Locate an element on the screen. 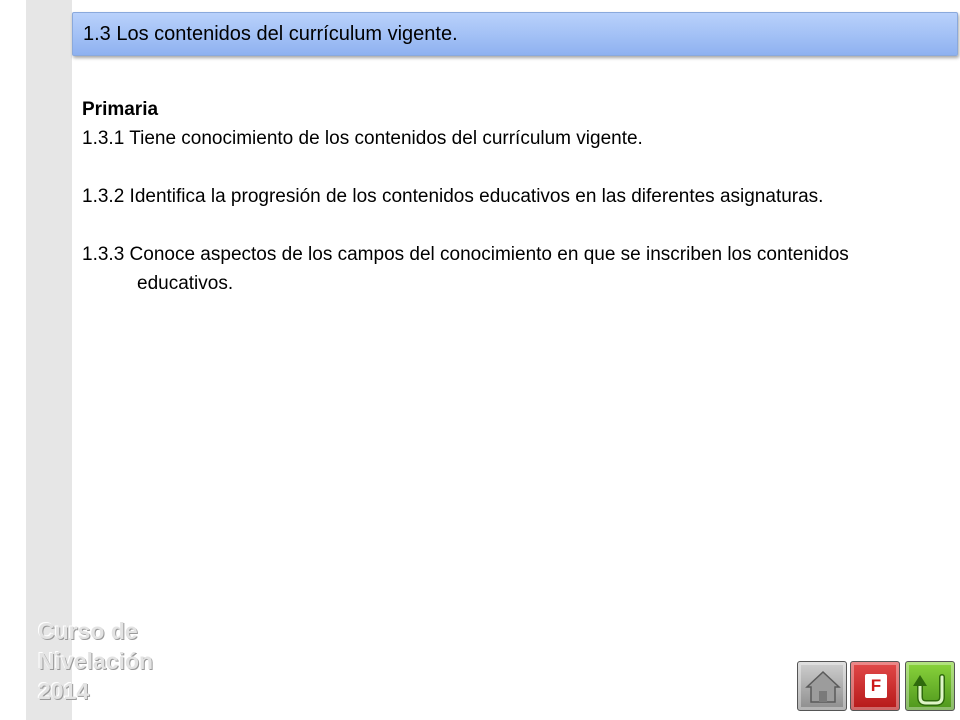 This screenshot has height=720, width=960. watermark-line: 2014 is located at coordinates (64, 691).